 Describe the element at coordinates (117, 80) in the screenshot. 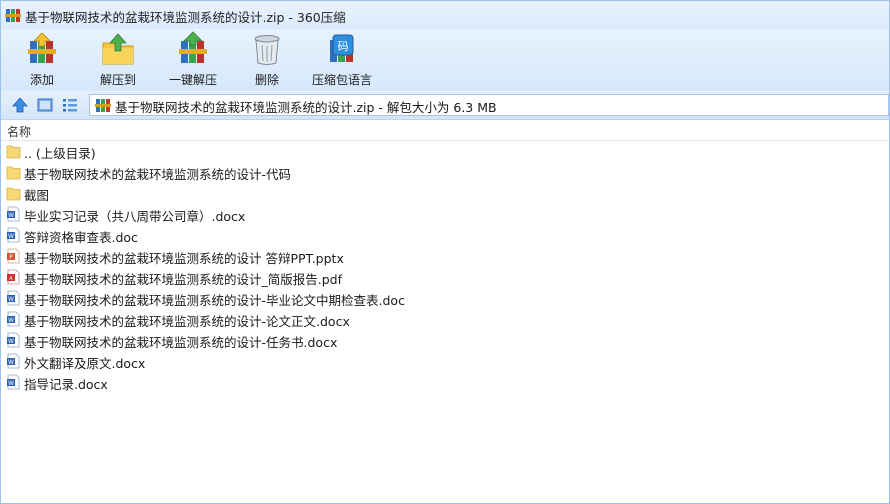

I see `extract-to-label: 解压到` at that location.